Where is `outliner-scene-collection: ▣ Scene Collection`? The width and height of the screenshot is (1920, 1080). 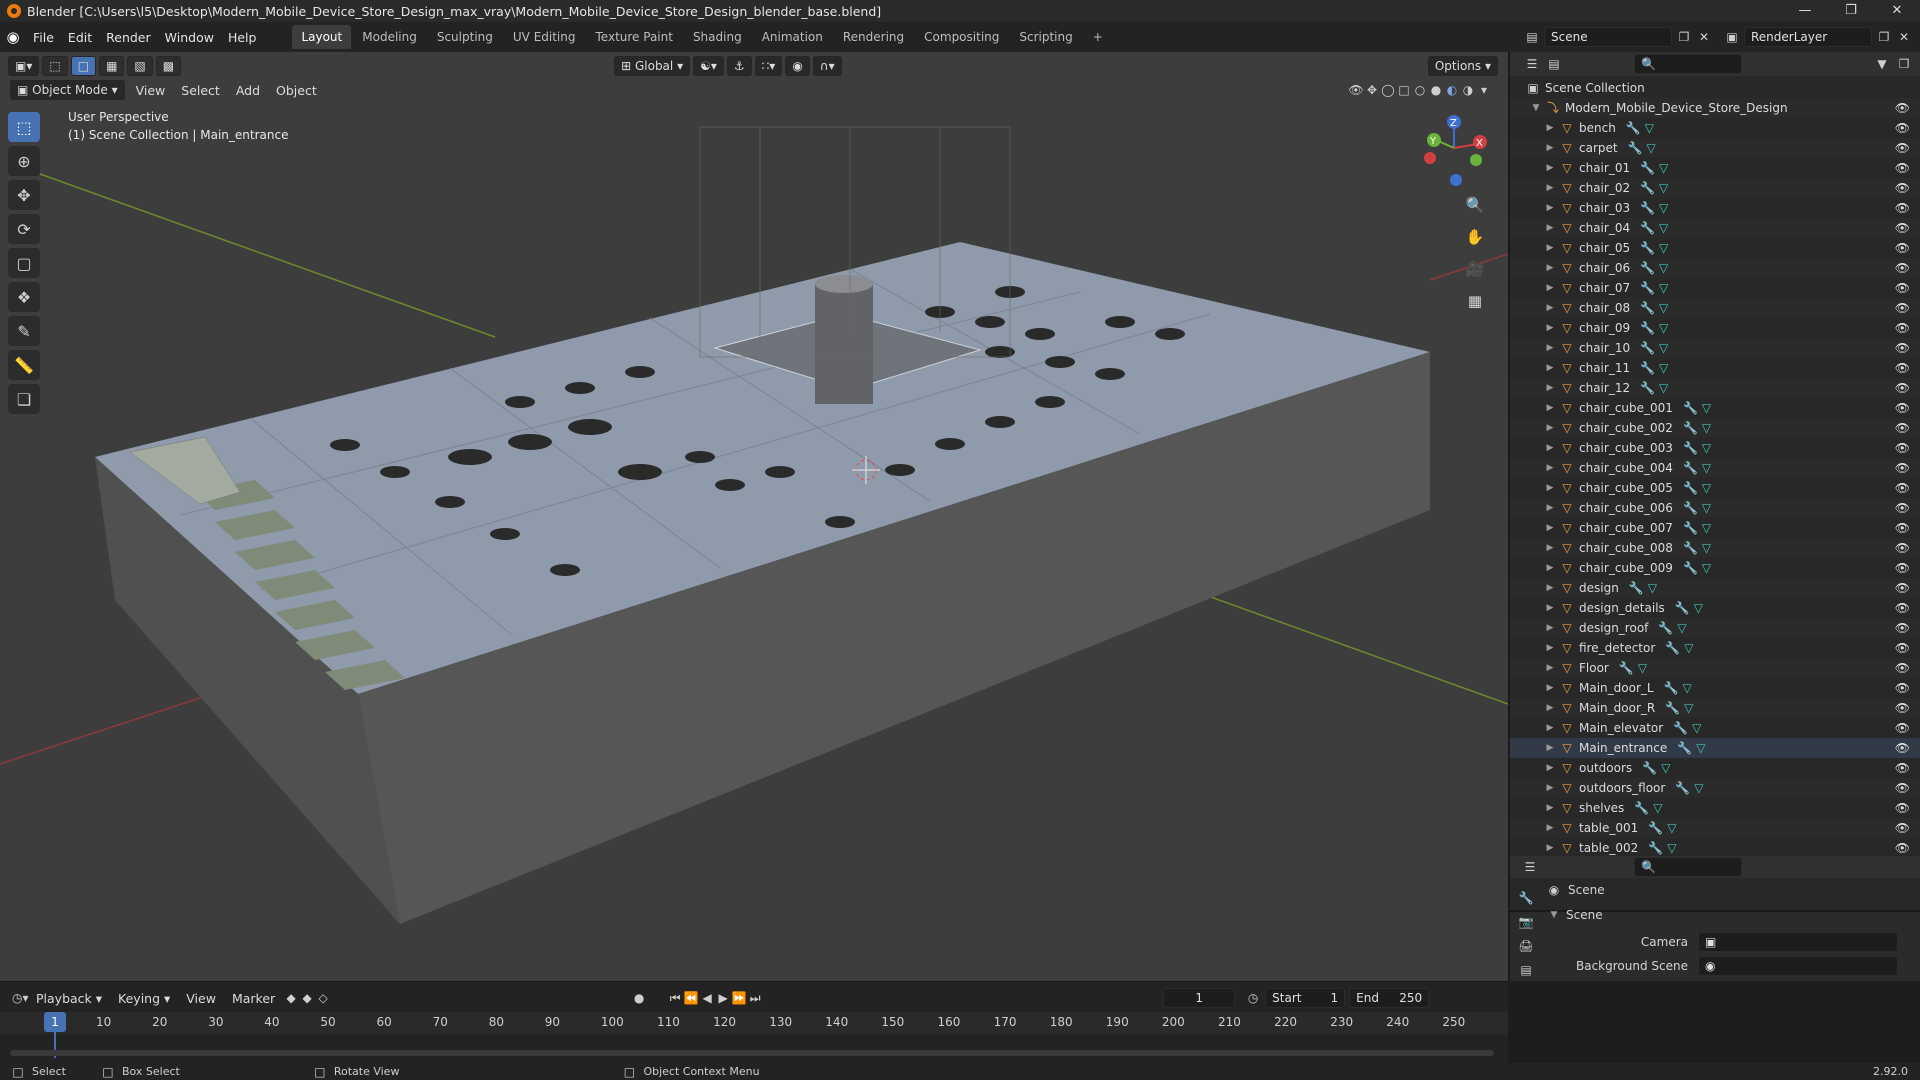 outliner-scene-collection: ▣ Scene Collection is located at coordinates (1715, 88).